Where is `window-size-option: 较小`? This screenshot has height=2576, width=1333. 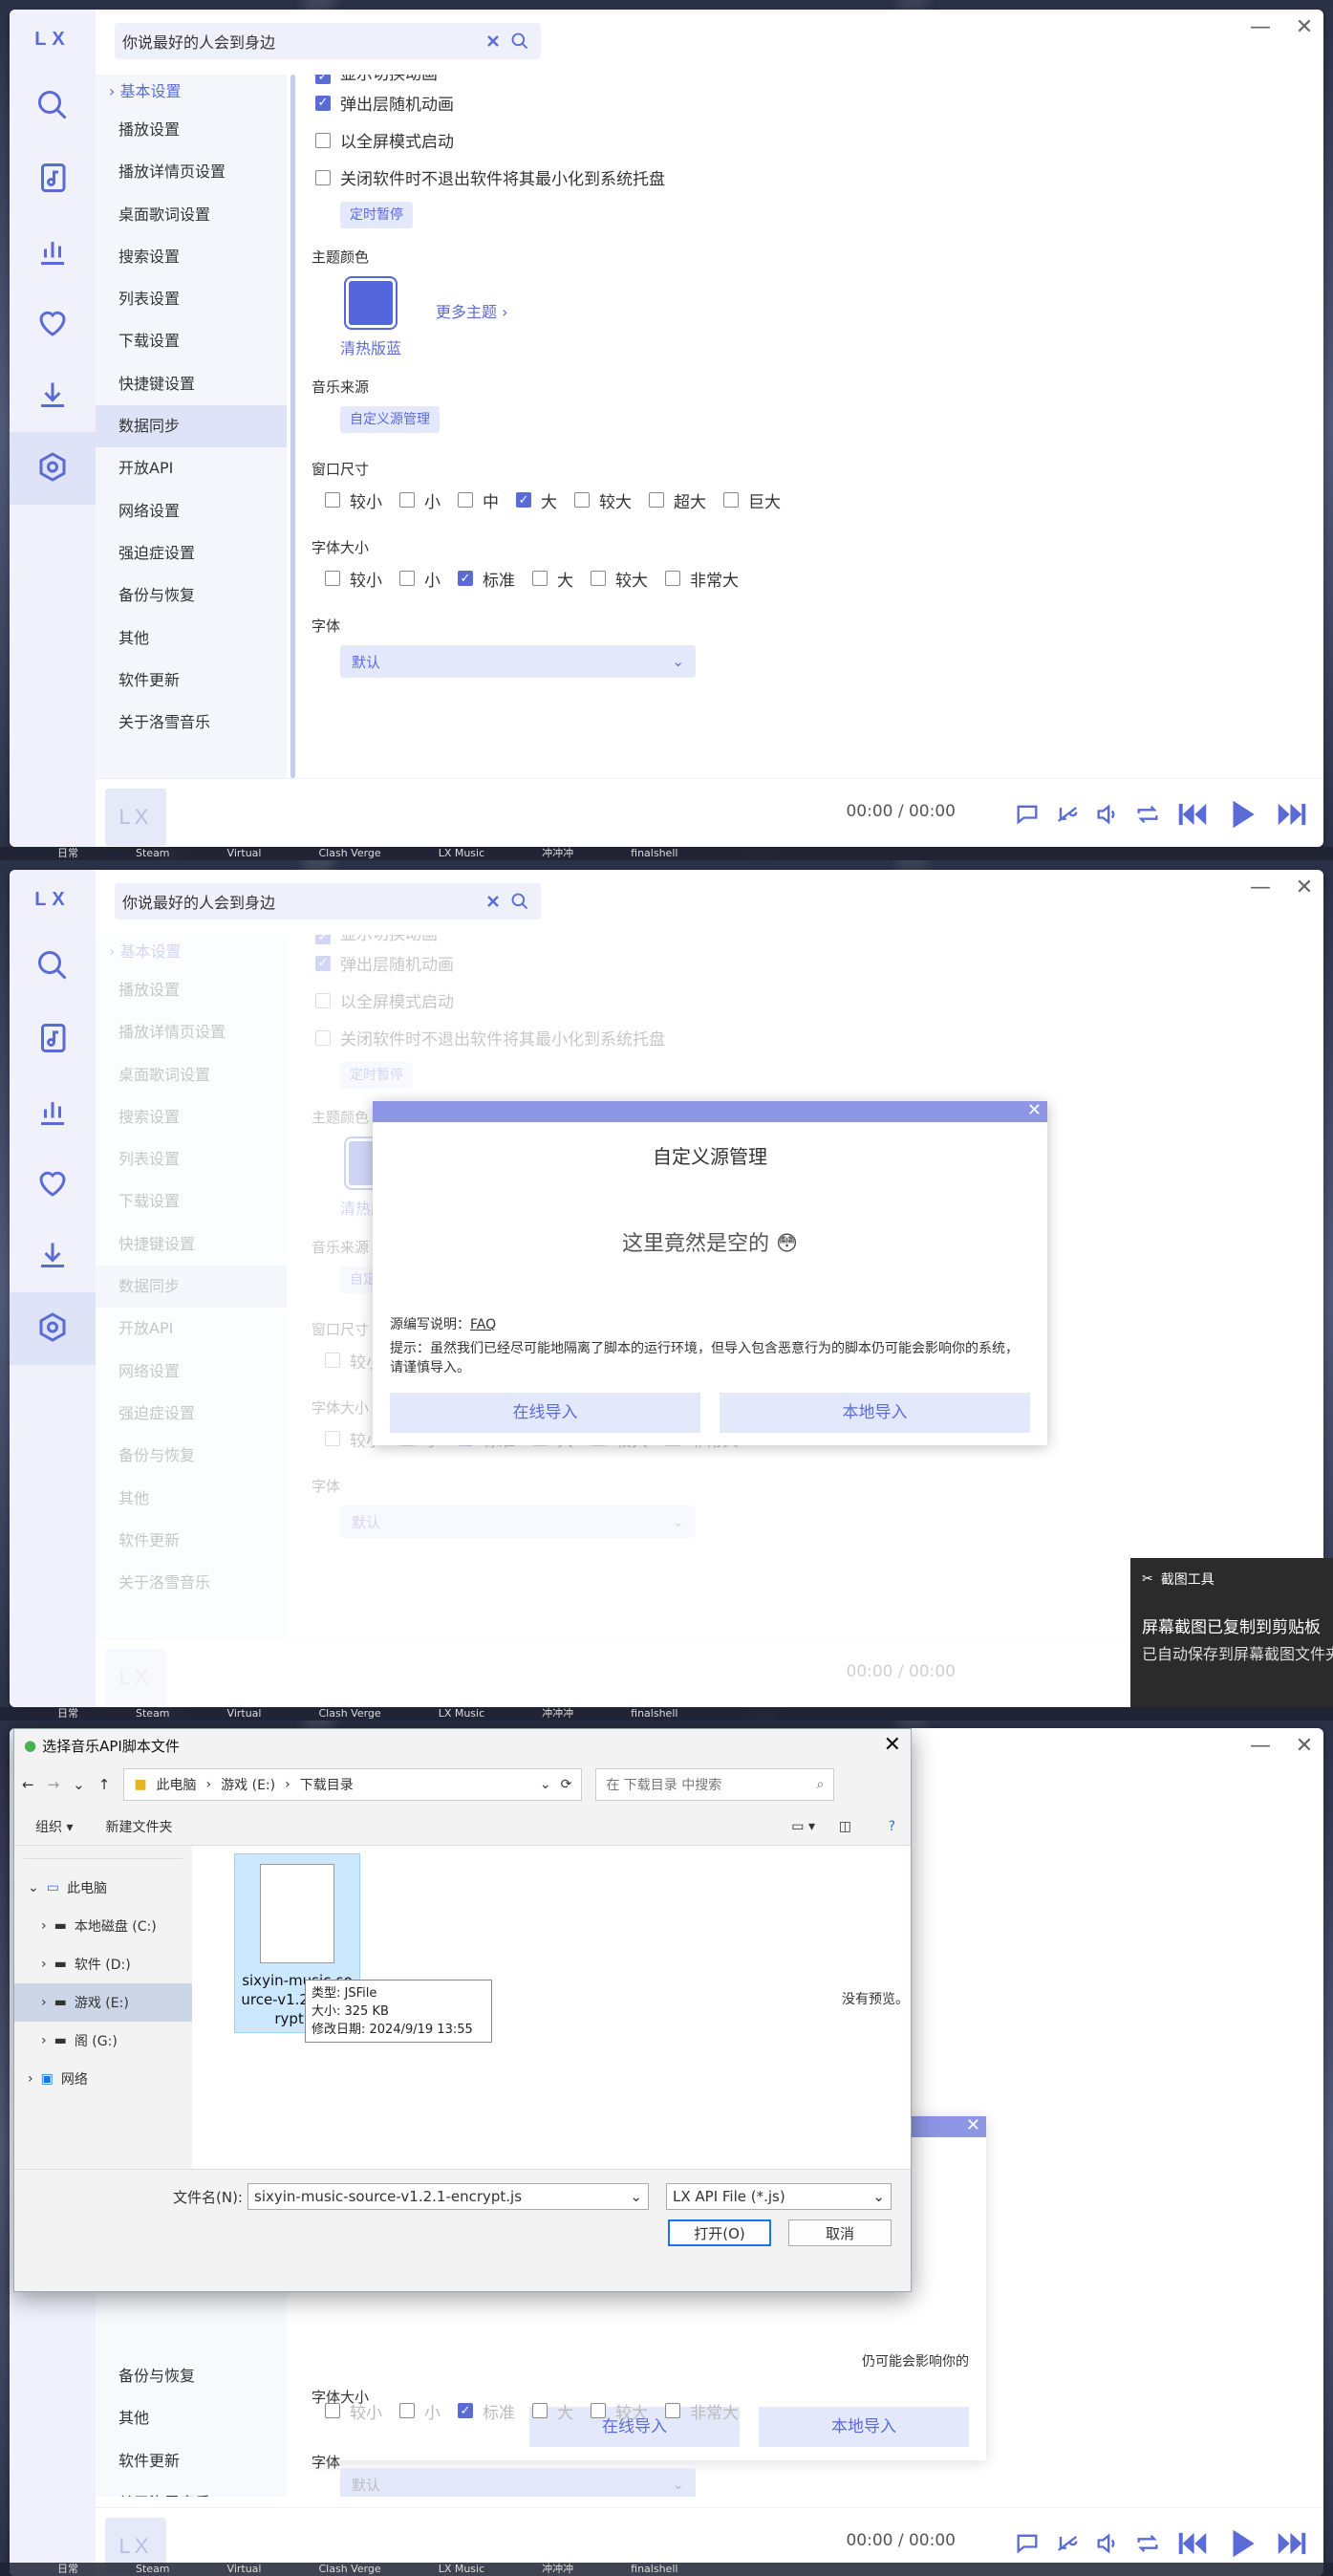
window-size-option: 较小 is located at coordinates (352, 500).